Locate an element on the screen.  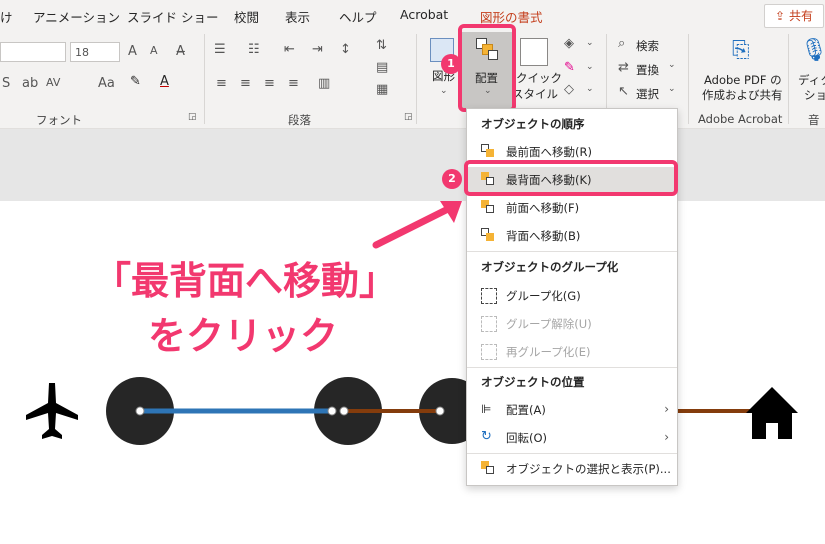
tab-view: 表示 is located at coordinates (297, 16).